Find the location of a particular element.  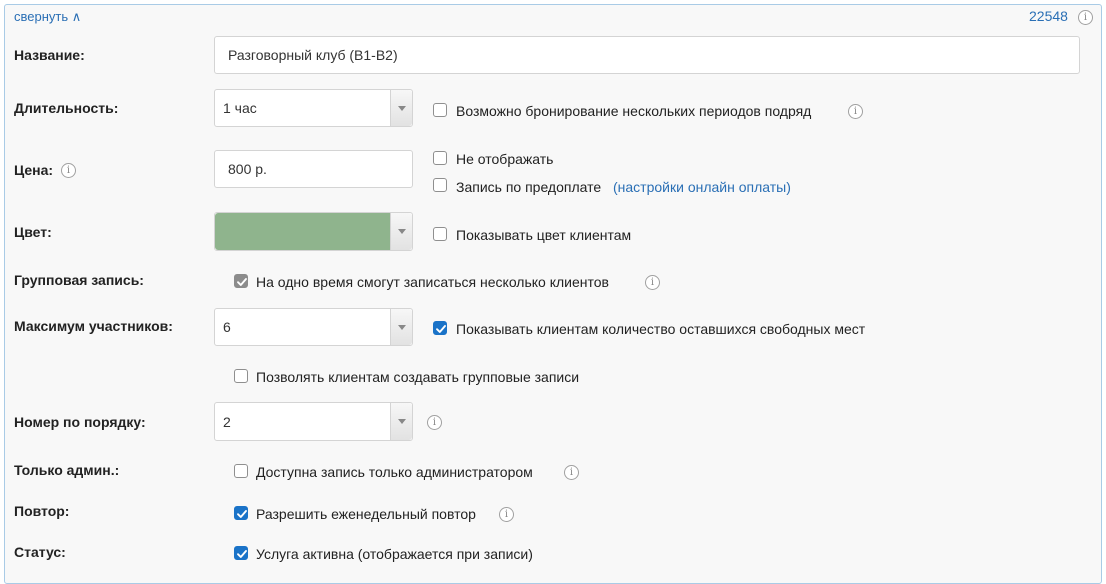

weekly-repeat-checkbox is located at coordinates (241, 513).